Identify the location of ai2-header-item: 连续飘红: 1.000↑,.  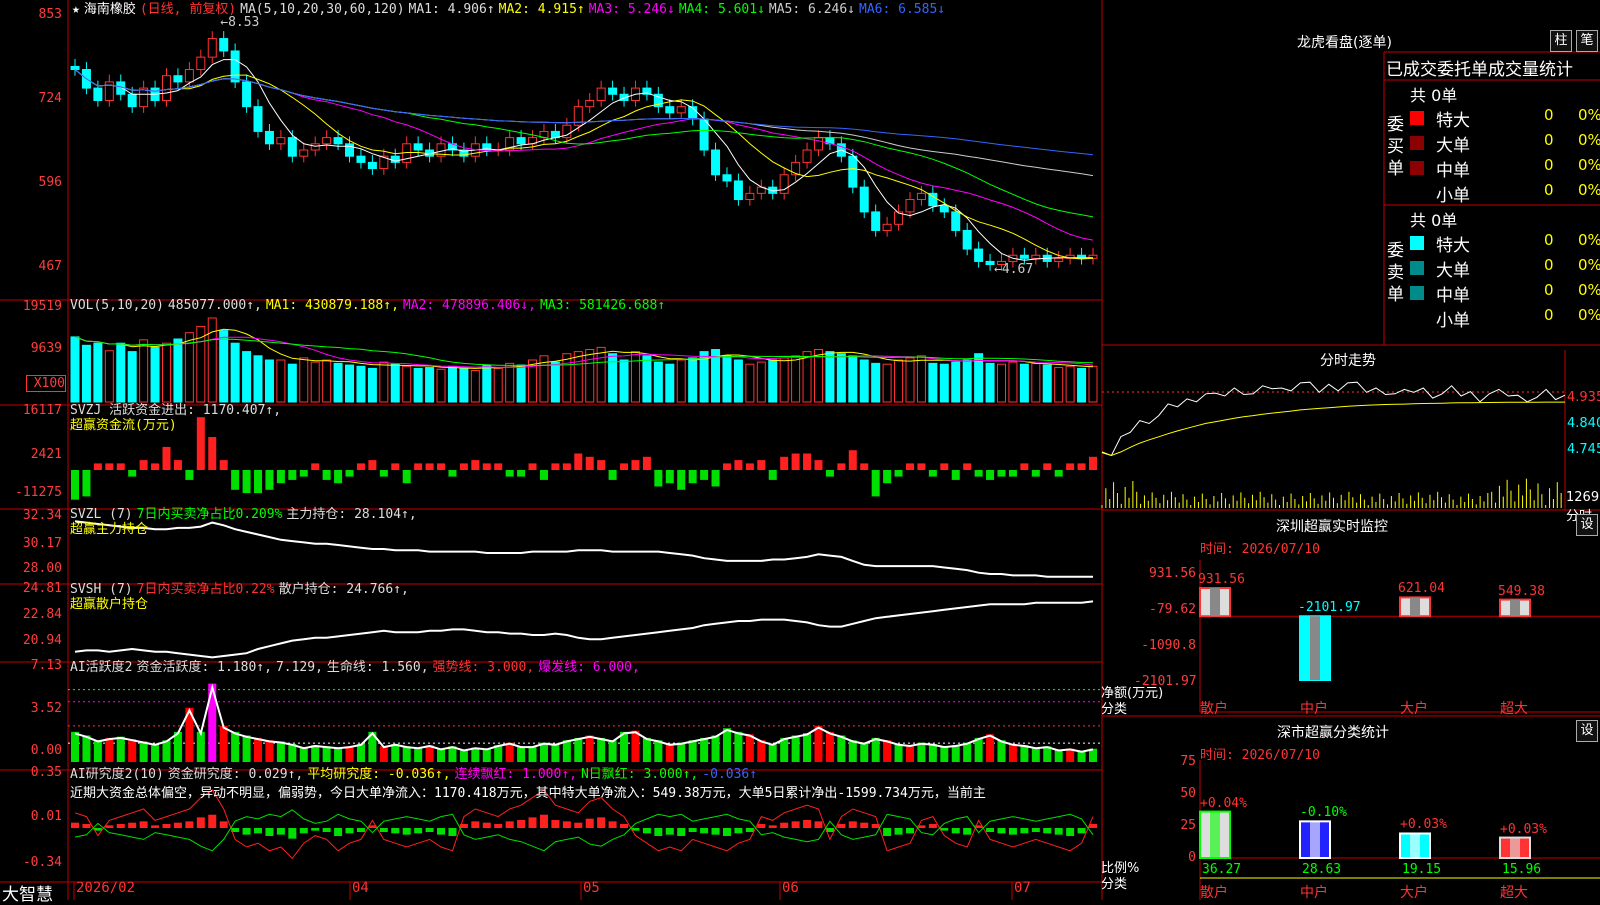
(515, 774).